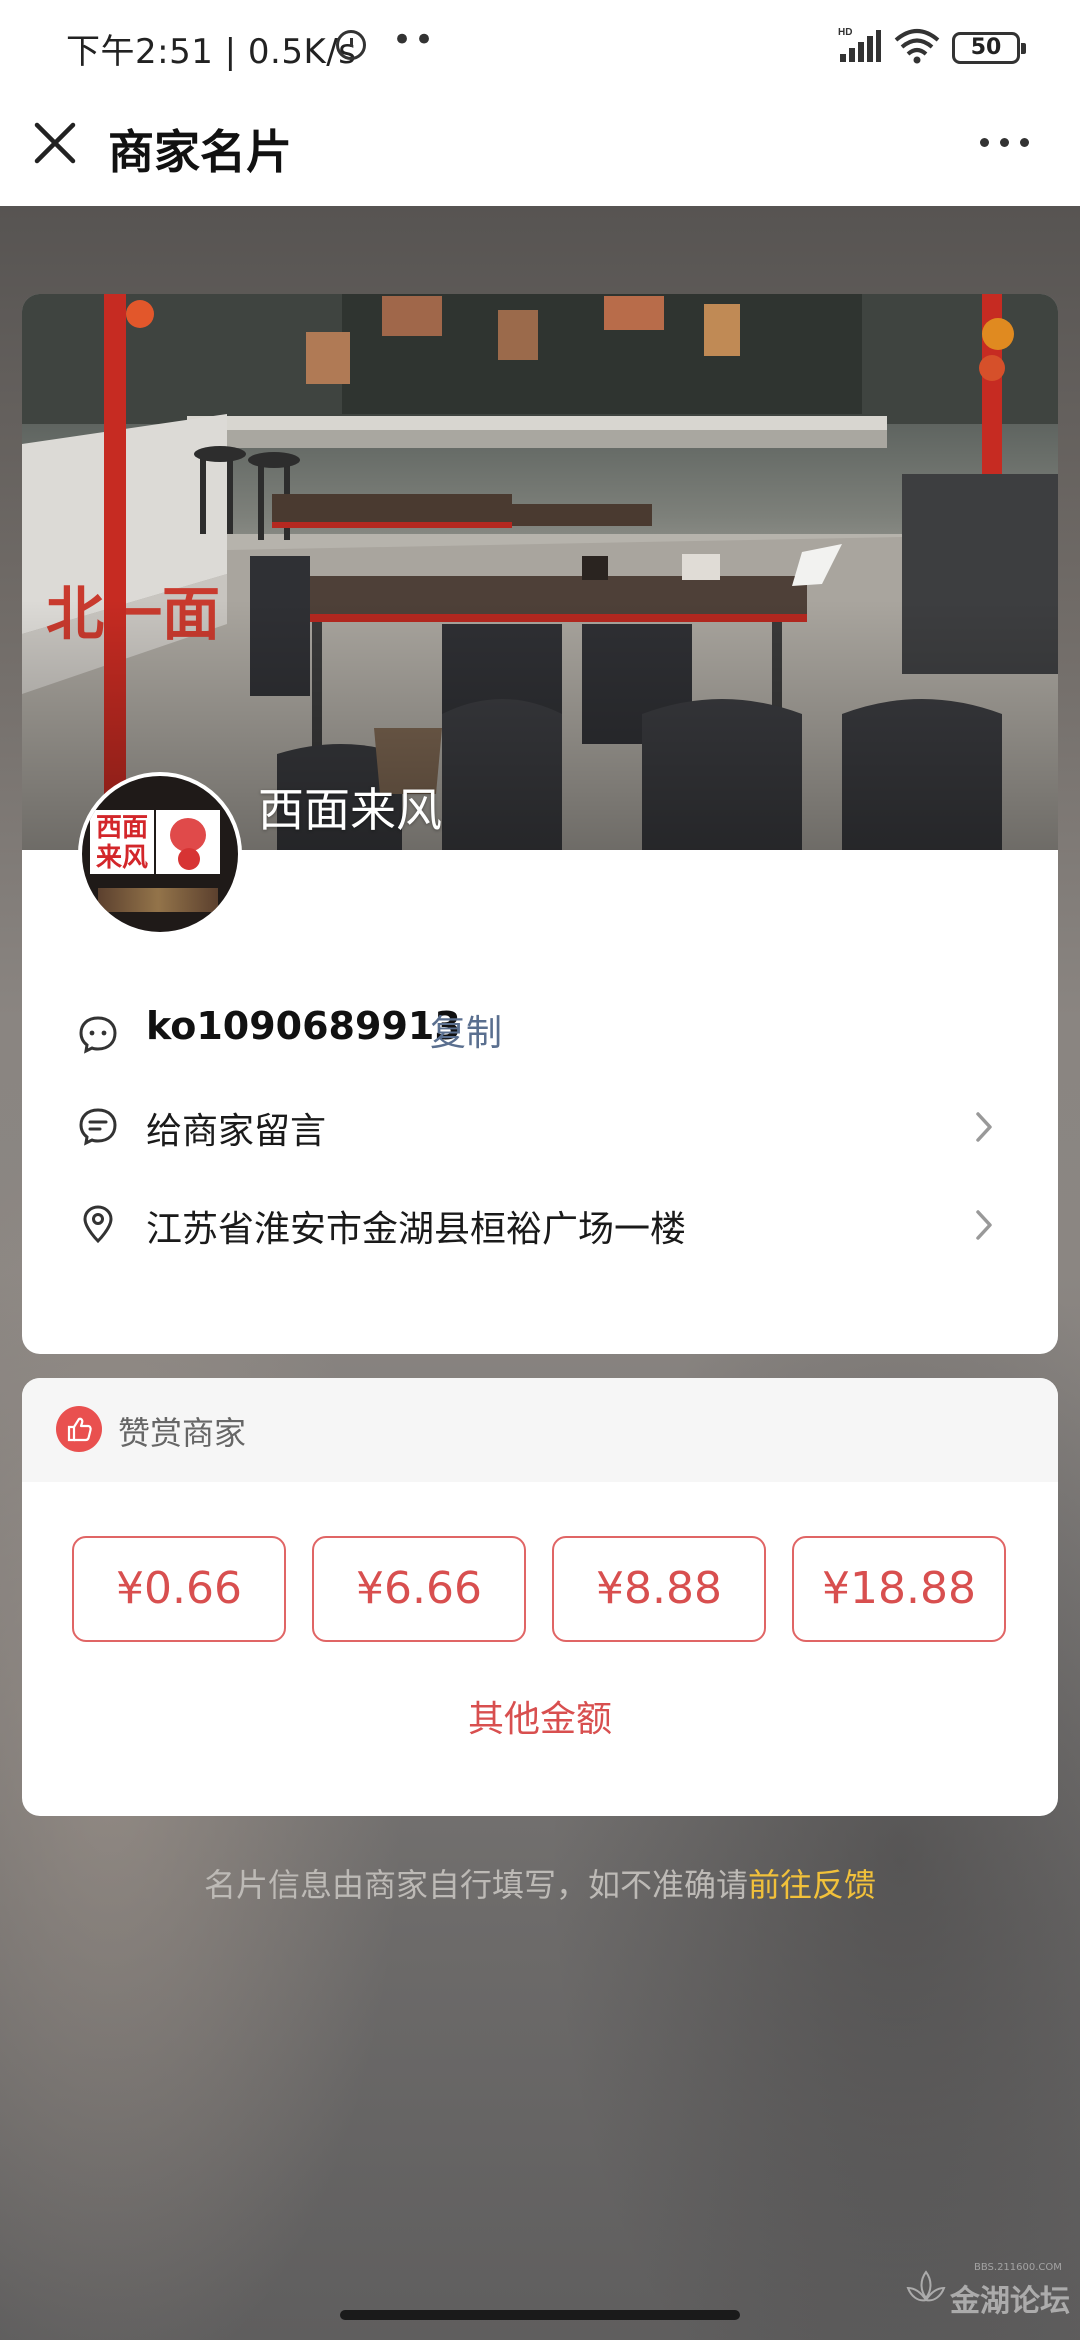 Image resolution: width=1080 pixels, height=2340 pixels. What do you see at coordinates (466, 1030) in the screenshot?
I see `copy-button: 复制` at bounding box center [466, 1030].